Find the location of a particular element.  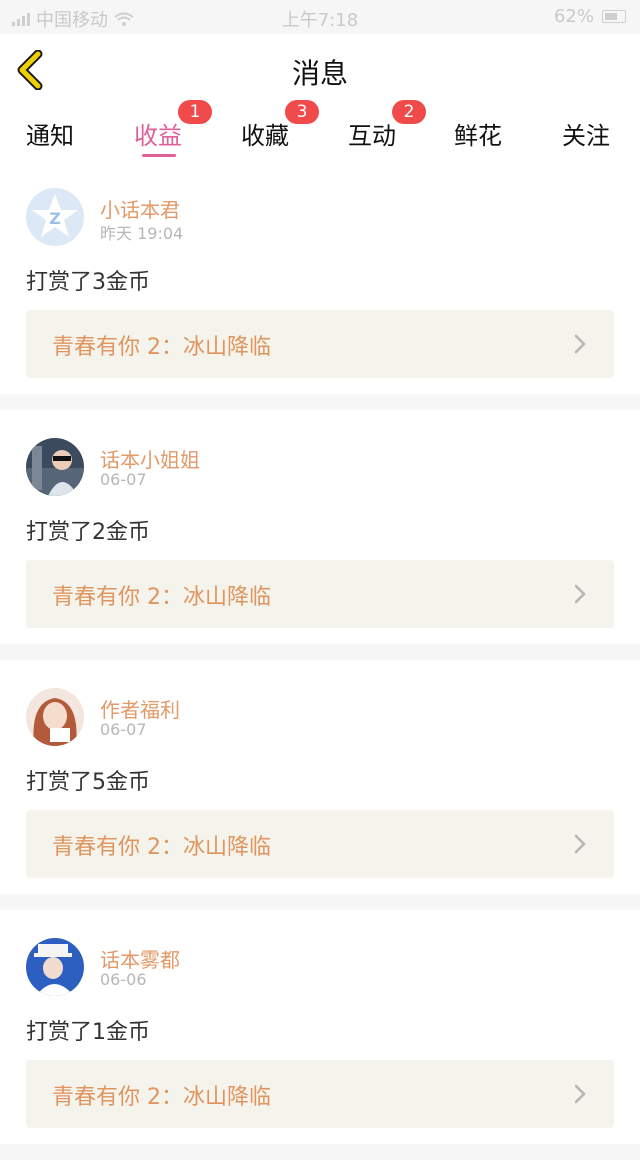

battery: 62% is located at coordinates (590, 16).